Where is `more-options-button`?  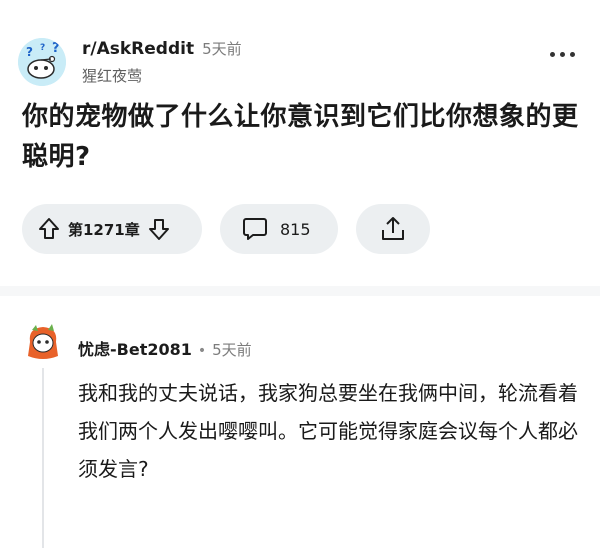
more-options-button is located at coordinates (562, 54).